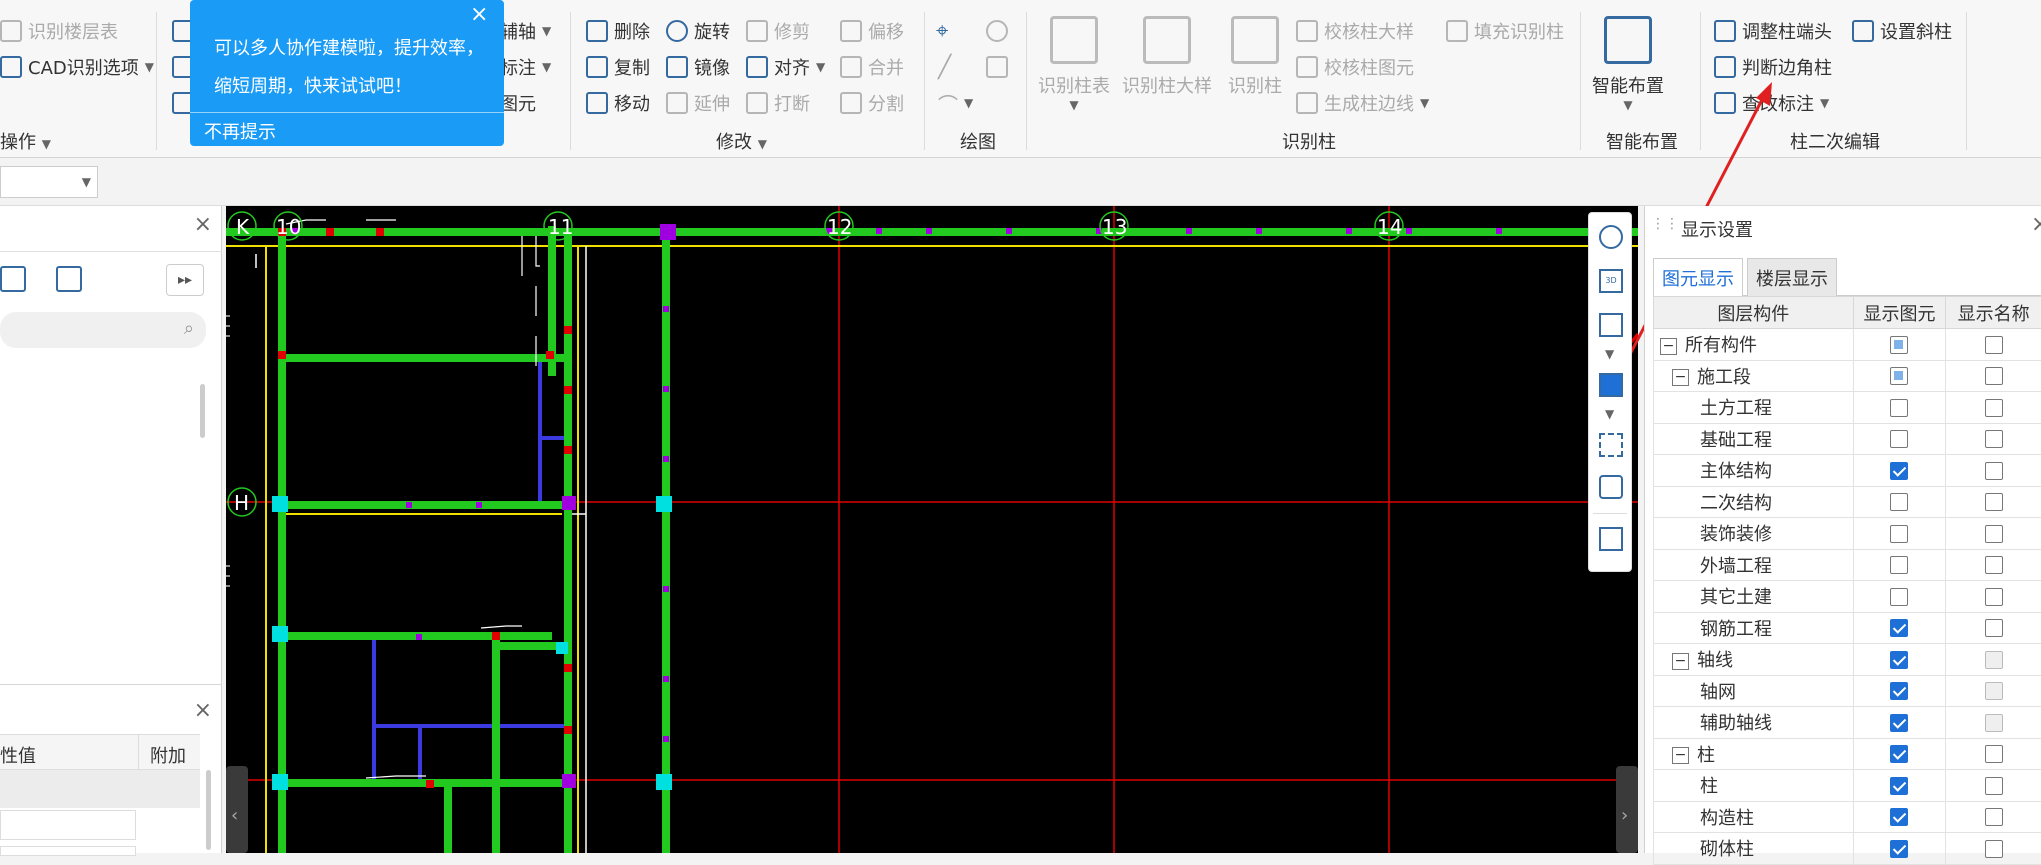  I want to click on layer-row: 外墙工程, so click(1847, 565).